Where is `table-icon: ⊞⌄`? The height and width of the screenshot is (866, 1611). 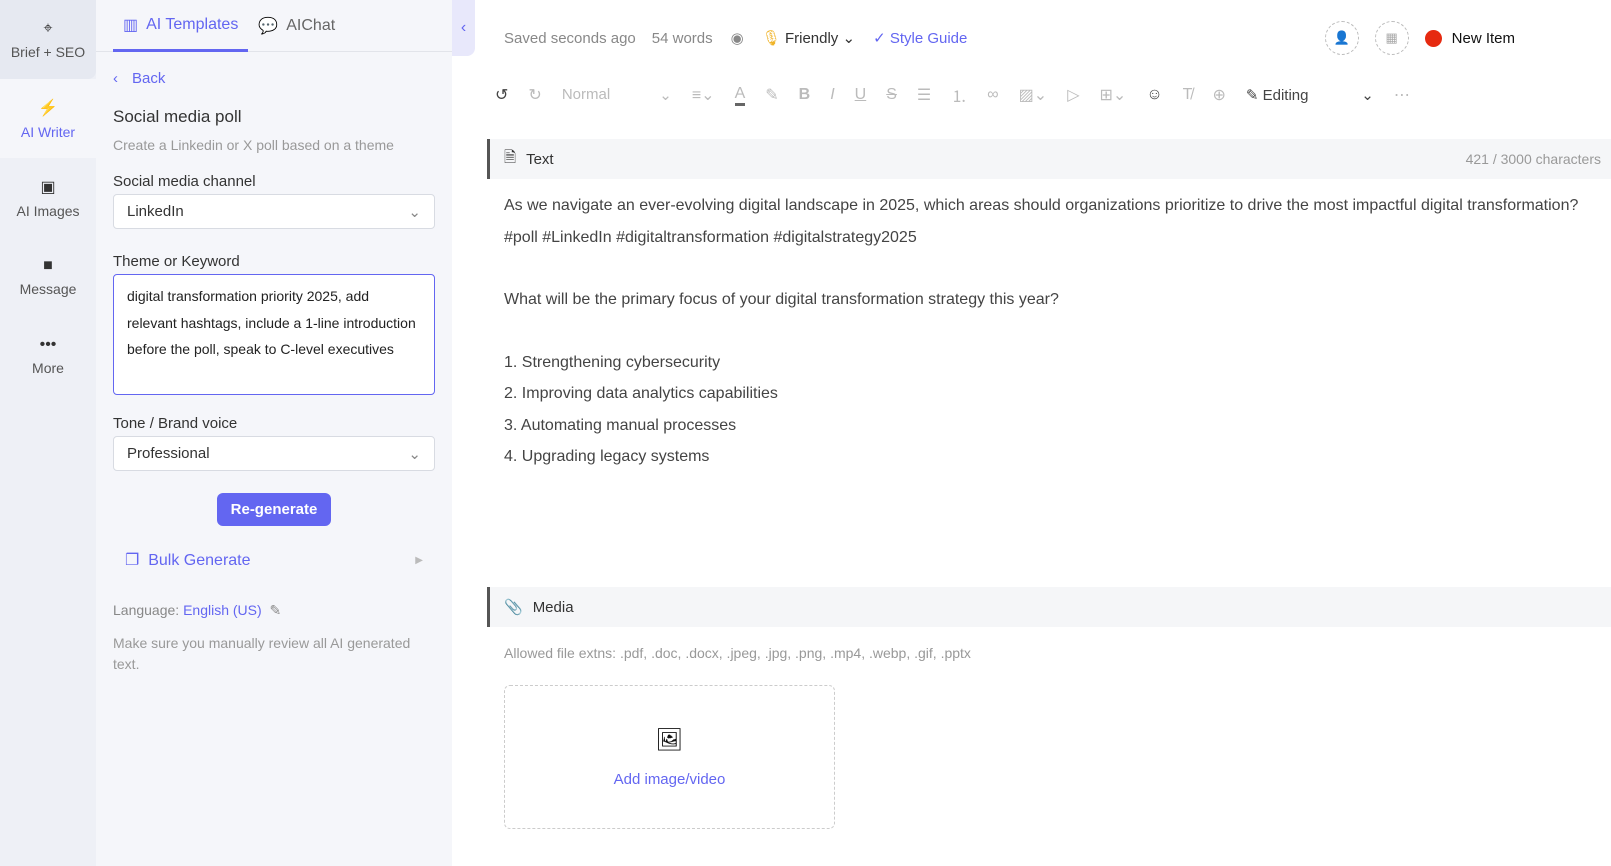
table-icon: ⊞⌄ is located at coordinates (1113, 95).